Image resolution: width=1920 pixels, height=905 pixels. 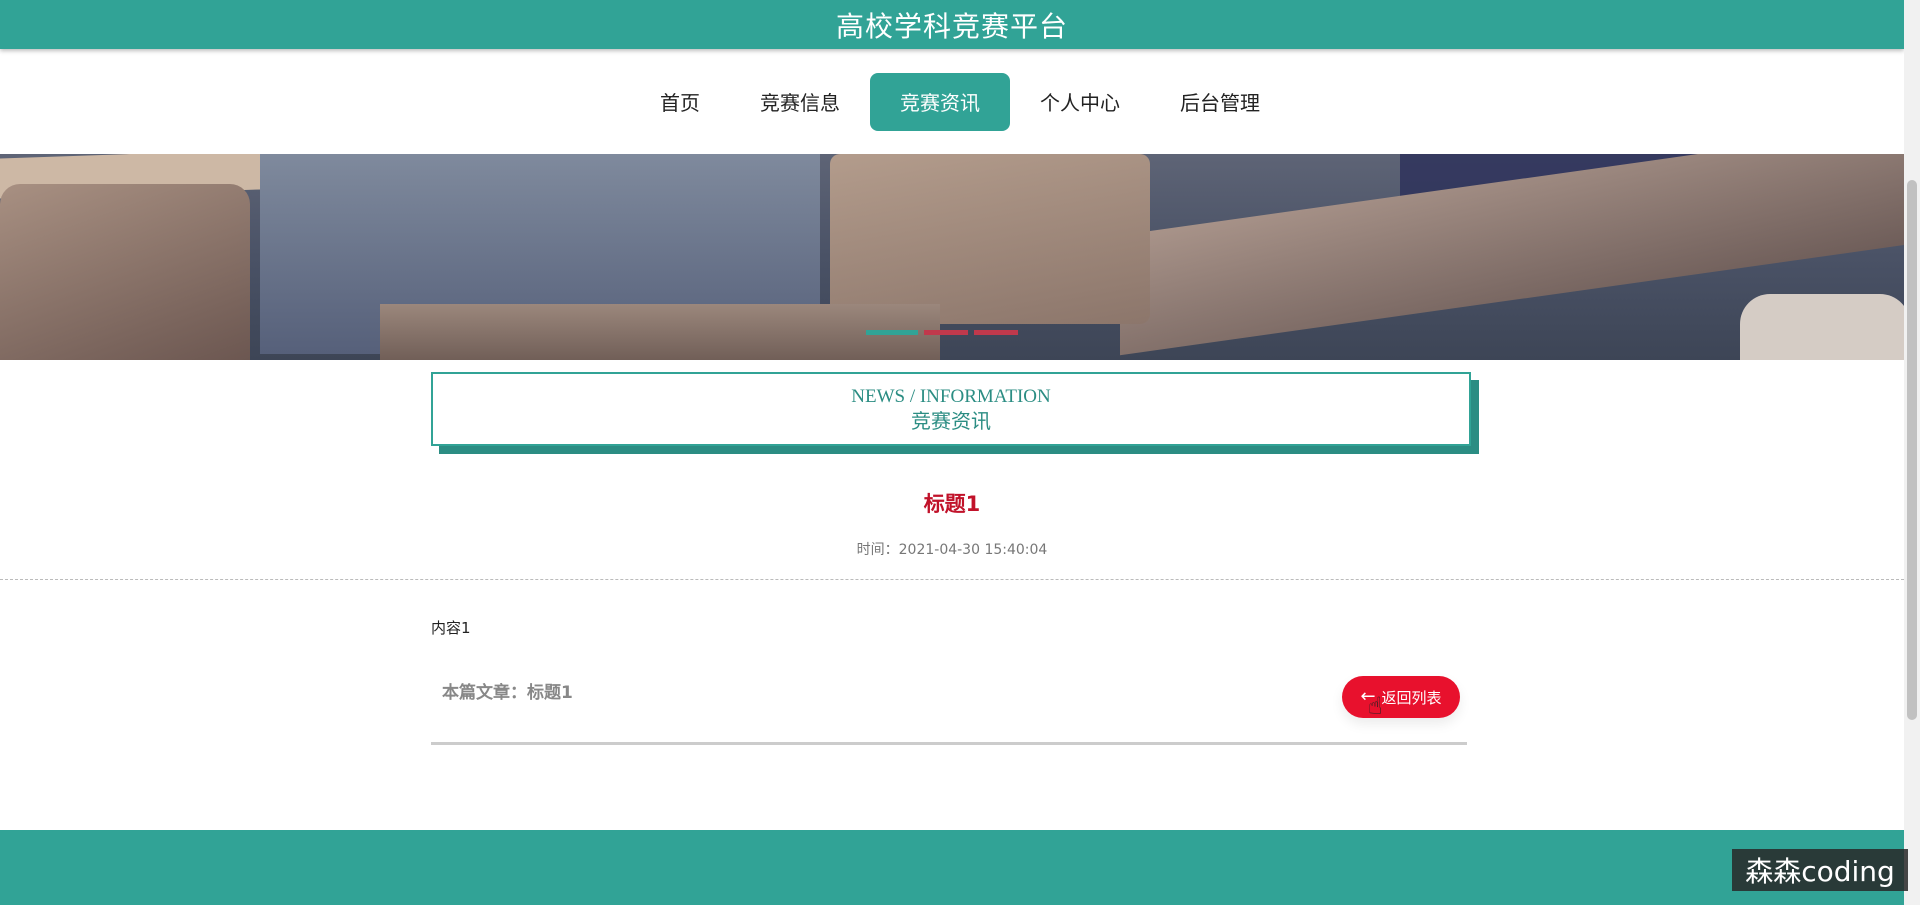 I want to click on footer, so click(x=952, y=867).